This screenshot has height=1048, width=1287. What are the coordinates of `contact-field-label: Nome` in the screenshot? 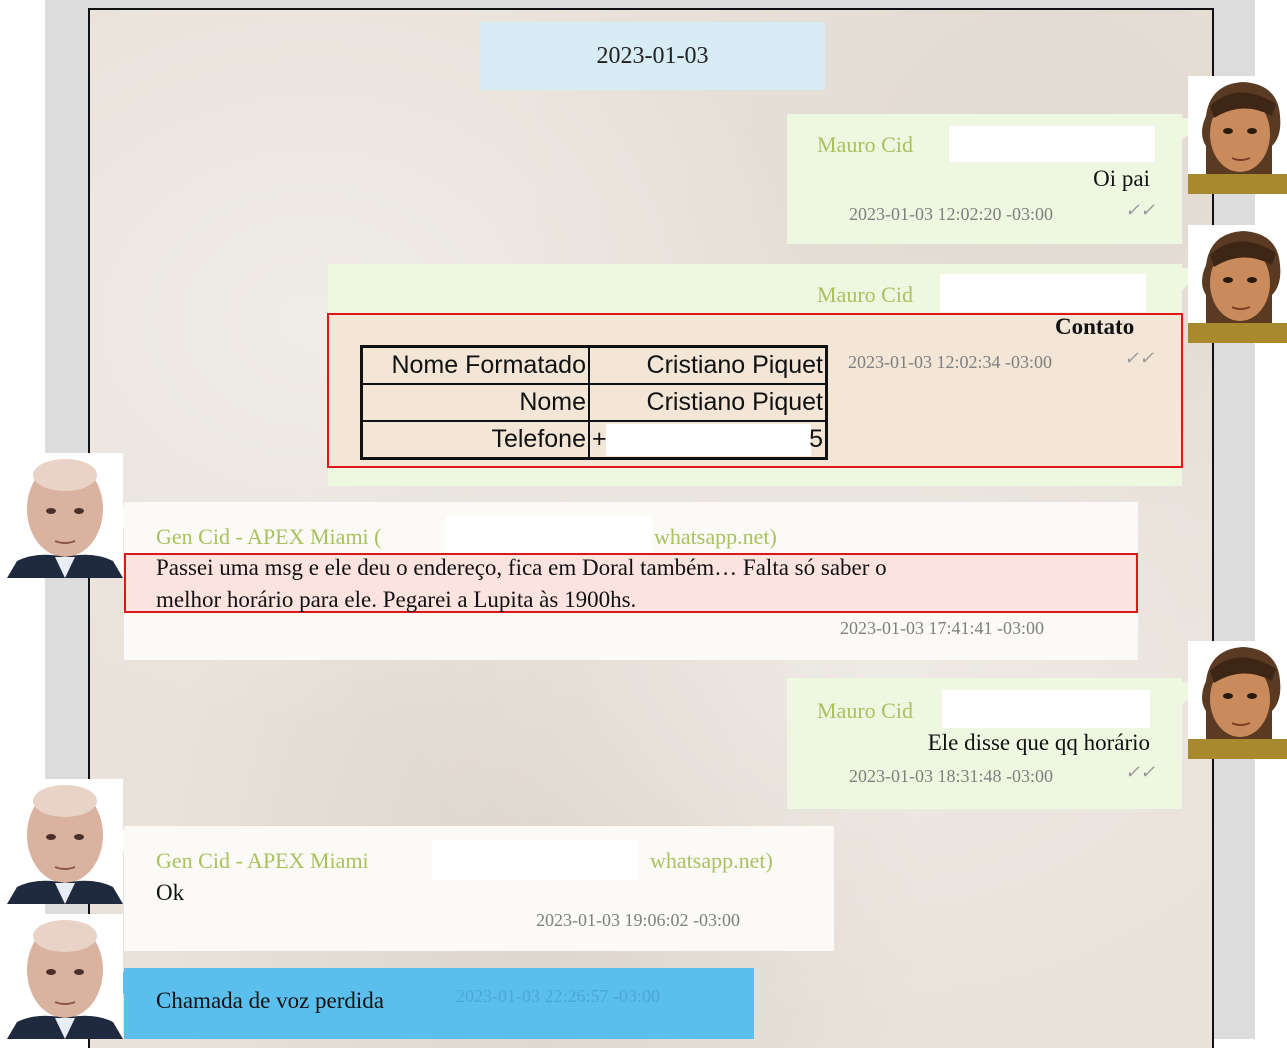 It's located at (475, 402).